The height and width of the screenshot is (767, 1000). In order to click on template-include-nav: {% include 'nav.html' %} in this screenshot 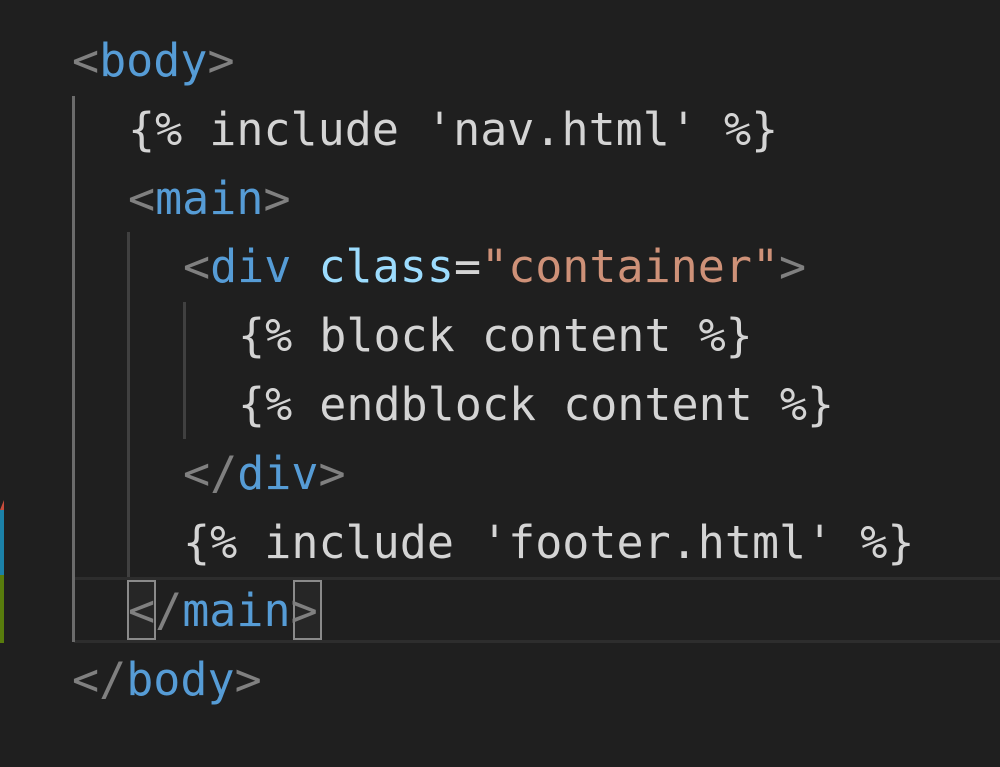, I will do `click(453, 129)`.